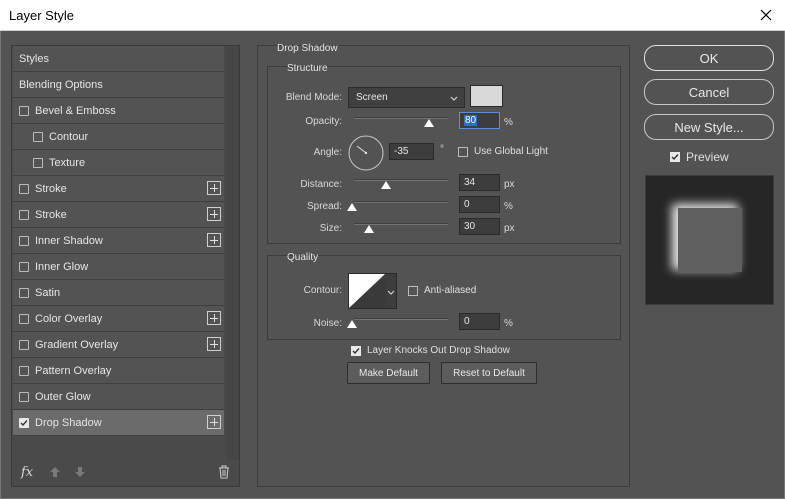 This screenshot has height=499, width=785. I want to click on blend-mode-select: Screen, so click(406, 97).